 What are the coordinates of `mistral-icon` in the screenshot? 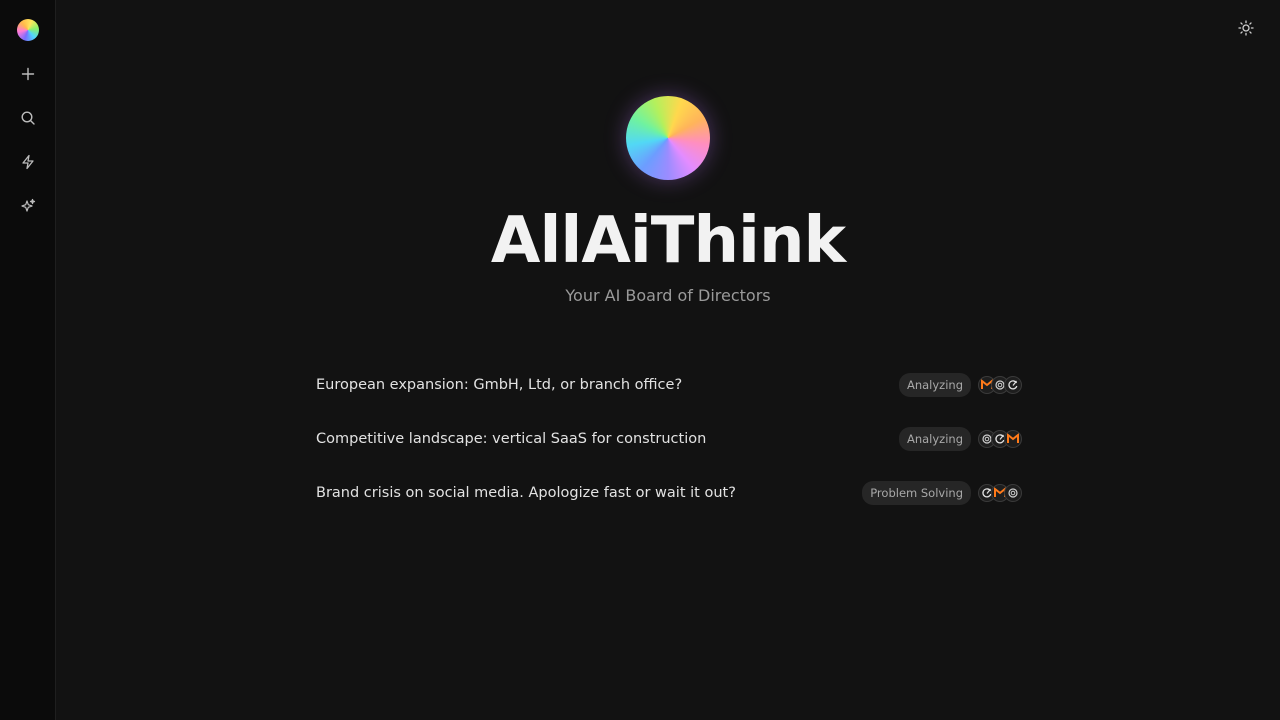 It's located at (1013, 439).